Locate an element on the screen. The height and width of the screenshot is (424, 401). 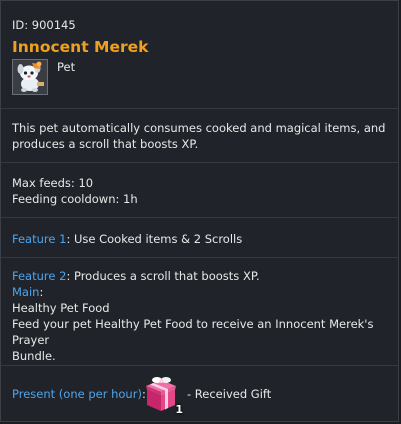
present: Present (one per hour): is located at coordinates (79, 394).